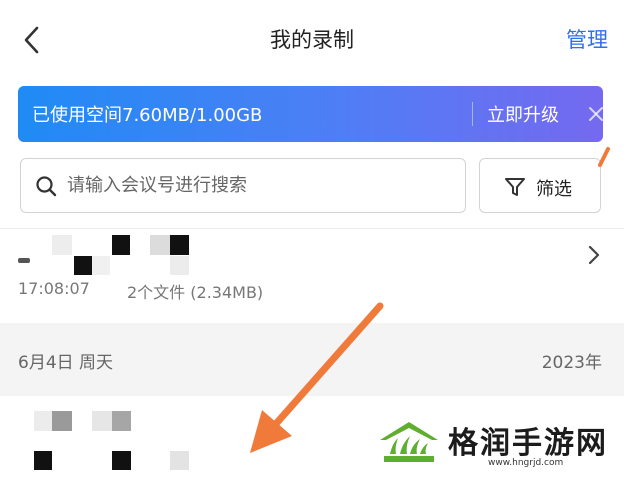  Describe the element at coordinates (587, 39) in the screenshot. I see `manage-button: 管理` at that location.